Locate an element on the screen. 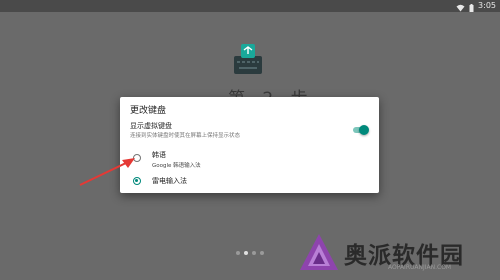  page-dot-current is located at coordinates (246, 253).